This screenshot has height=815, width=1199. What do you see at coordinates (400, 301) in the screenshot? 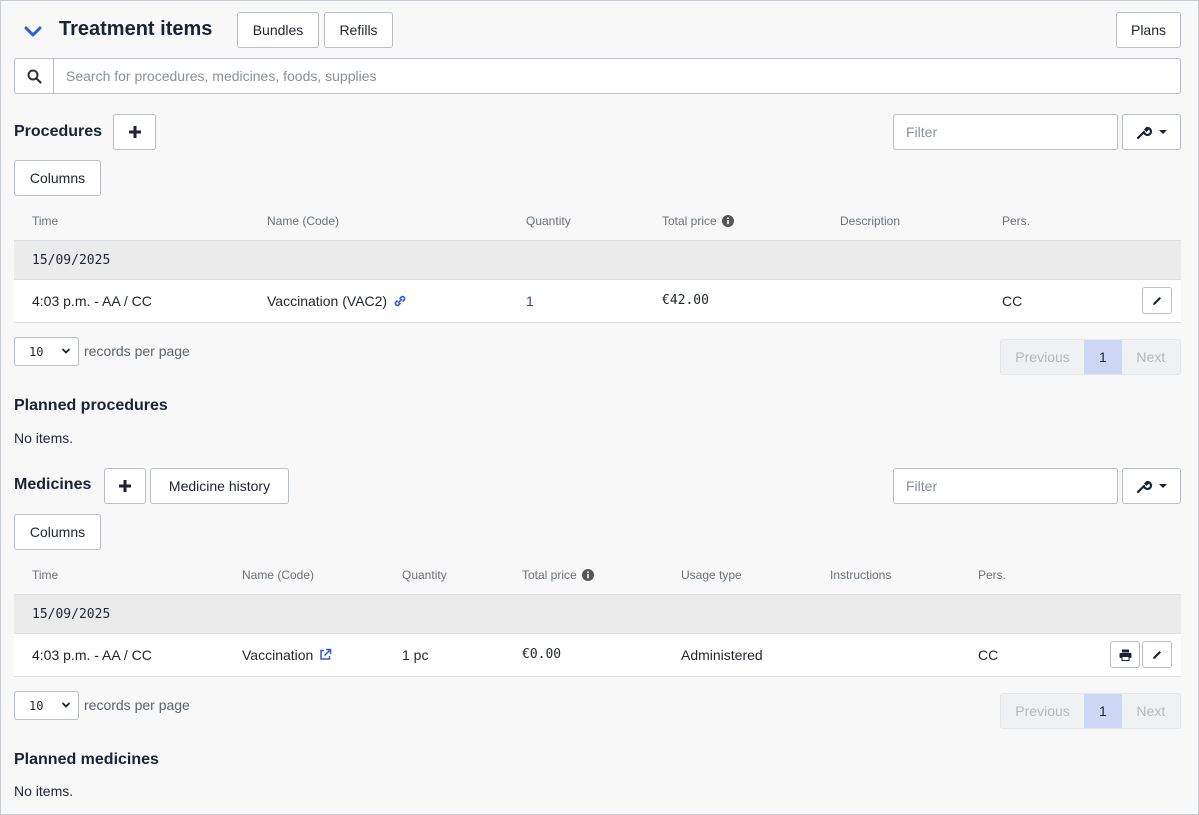
I see `link-icon` at bounding box center [400, 301].